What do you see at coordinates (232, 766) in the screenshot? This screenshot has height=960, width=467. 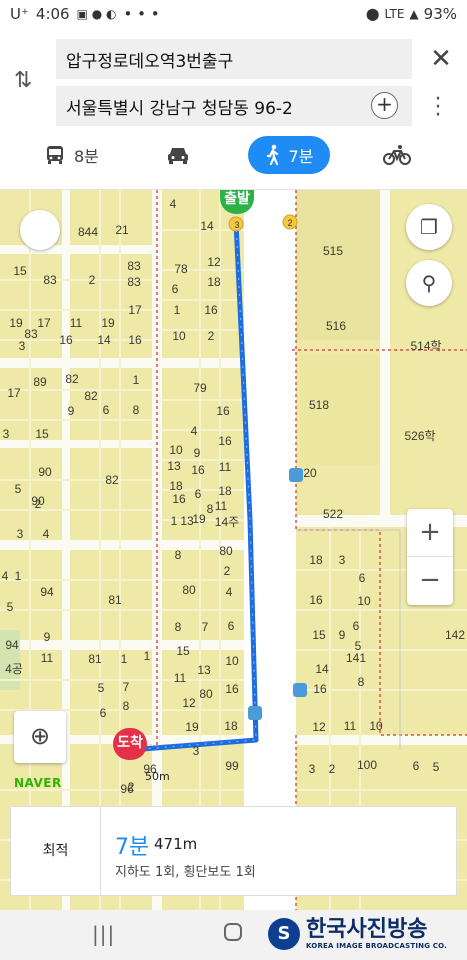 I see `svg-text: 99` at bounding box center [232, 766].